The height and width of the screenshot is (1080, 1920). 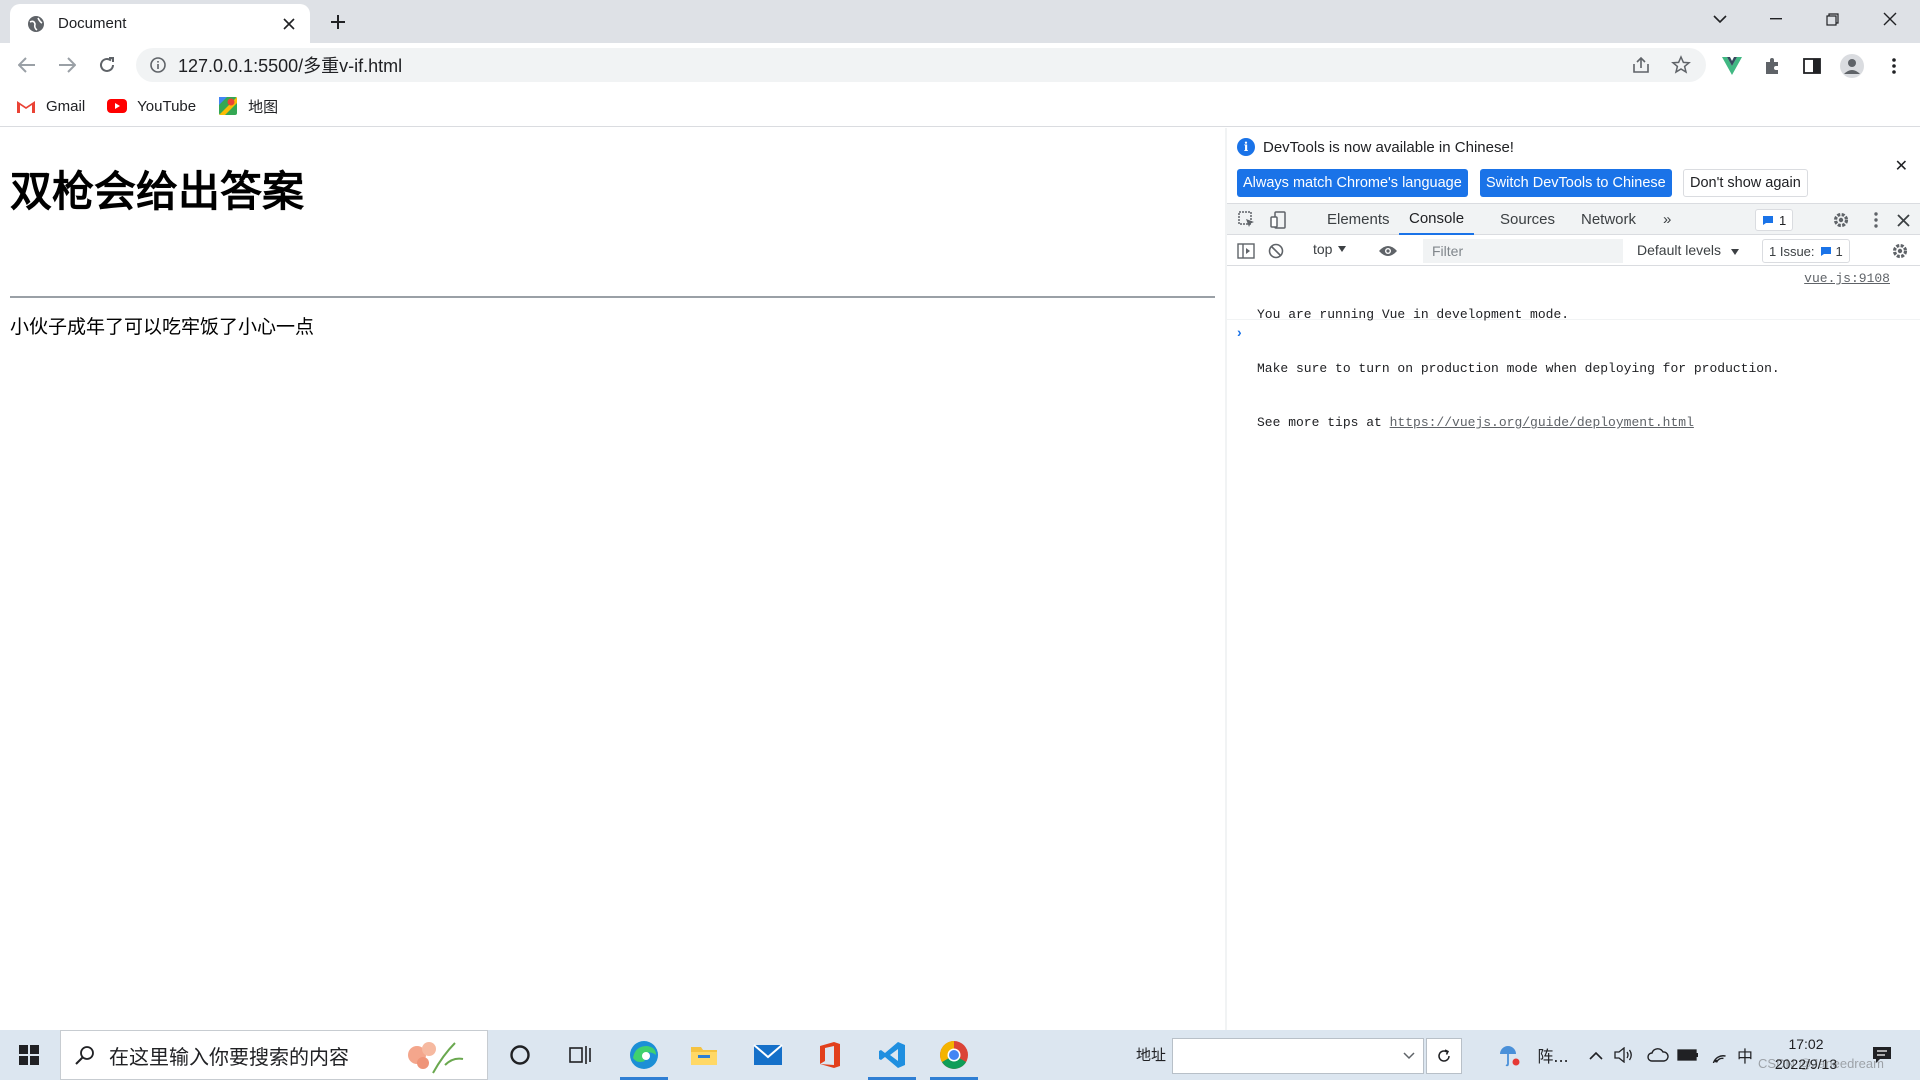 I want to click on customize-menu-icon, so click(x=1876, y=220).